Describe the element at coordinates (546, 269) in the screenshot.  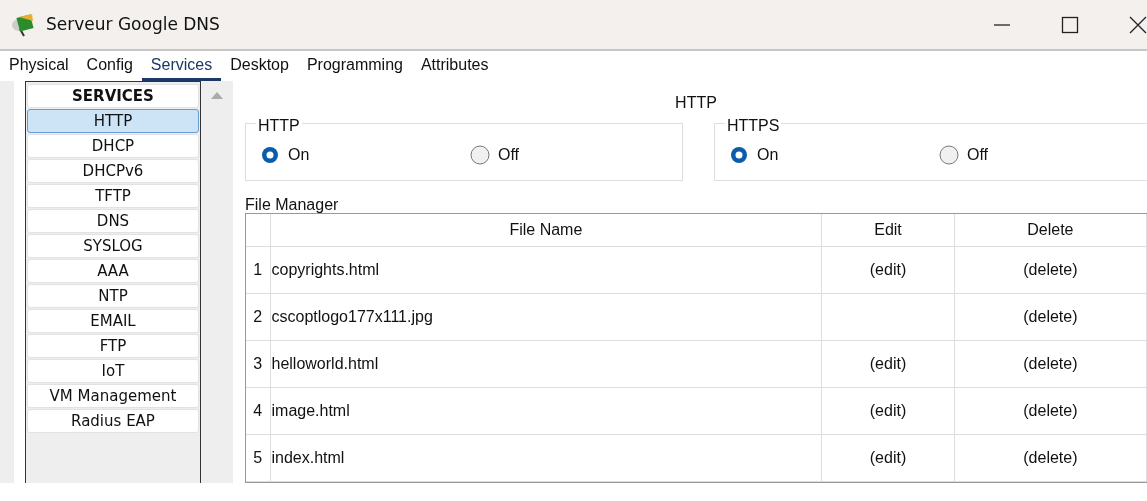
I see `table-cell: copyrights.html` at that location.